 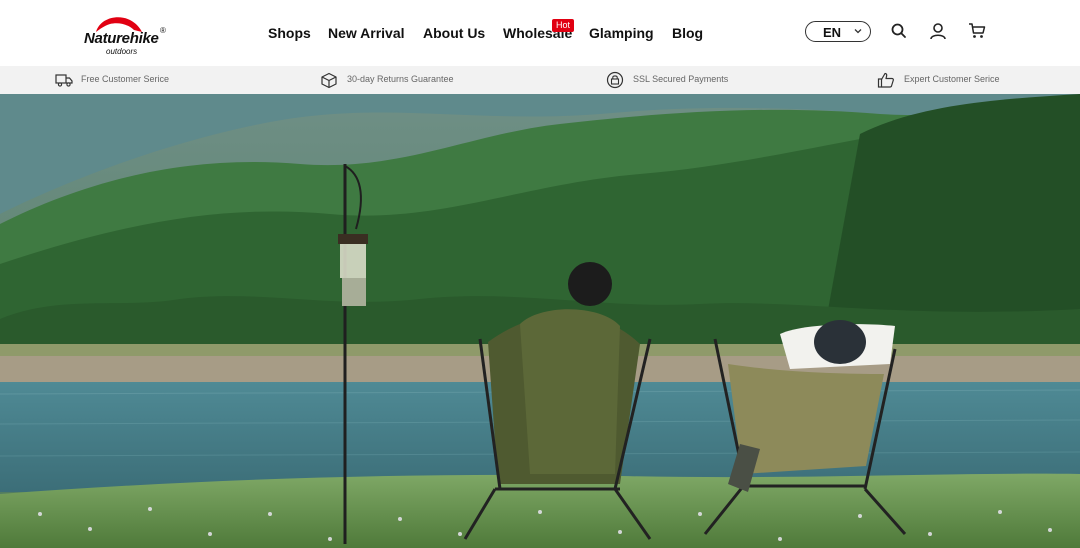 What do you see at coordinates (832, 32) in the screenshot?
I see `language-current: EN` at bounding box center [832, 32].